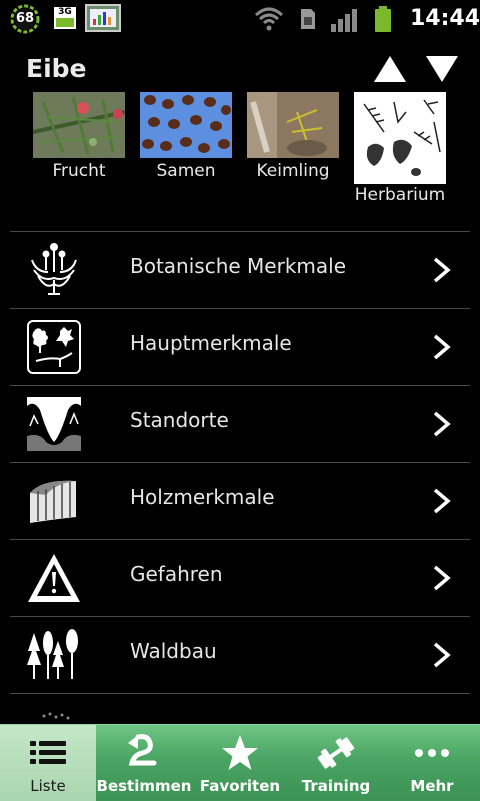 The image size is (480, 801). What do you see at coordinates (445, 18) in the screenshot?
I see `clock: 14:44` at bounding box center [445, 18].